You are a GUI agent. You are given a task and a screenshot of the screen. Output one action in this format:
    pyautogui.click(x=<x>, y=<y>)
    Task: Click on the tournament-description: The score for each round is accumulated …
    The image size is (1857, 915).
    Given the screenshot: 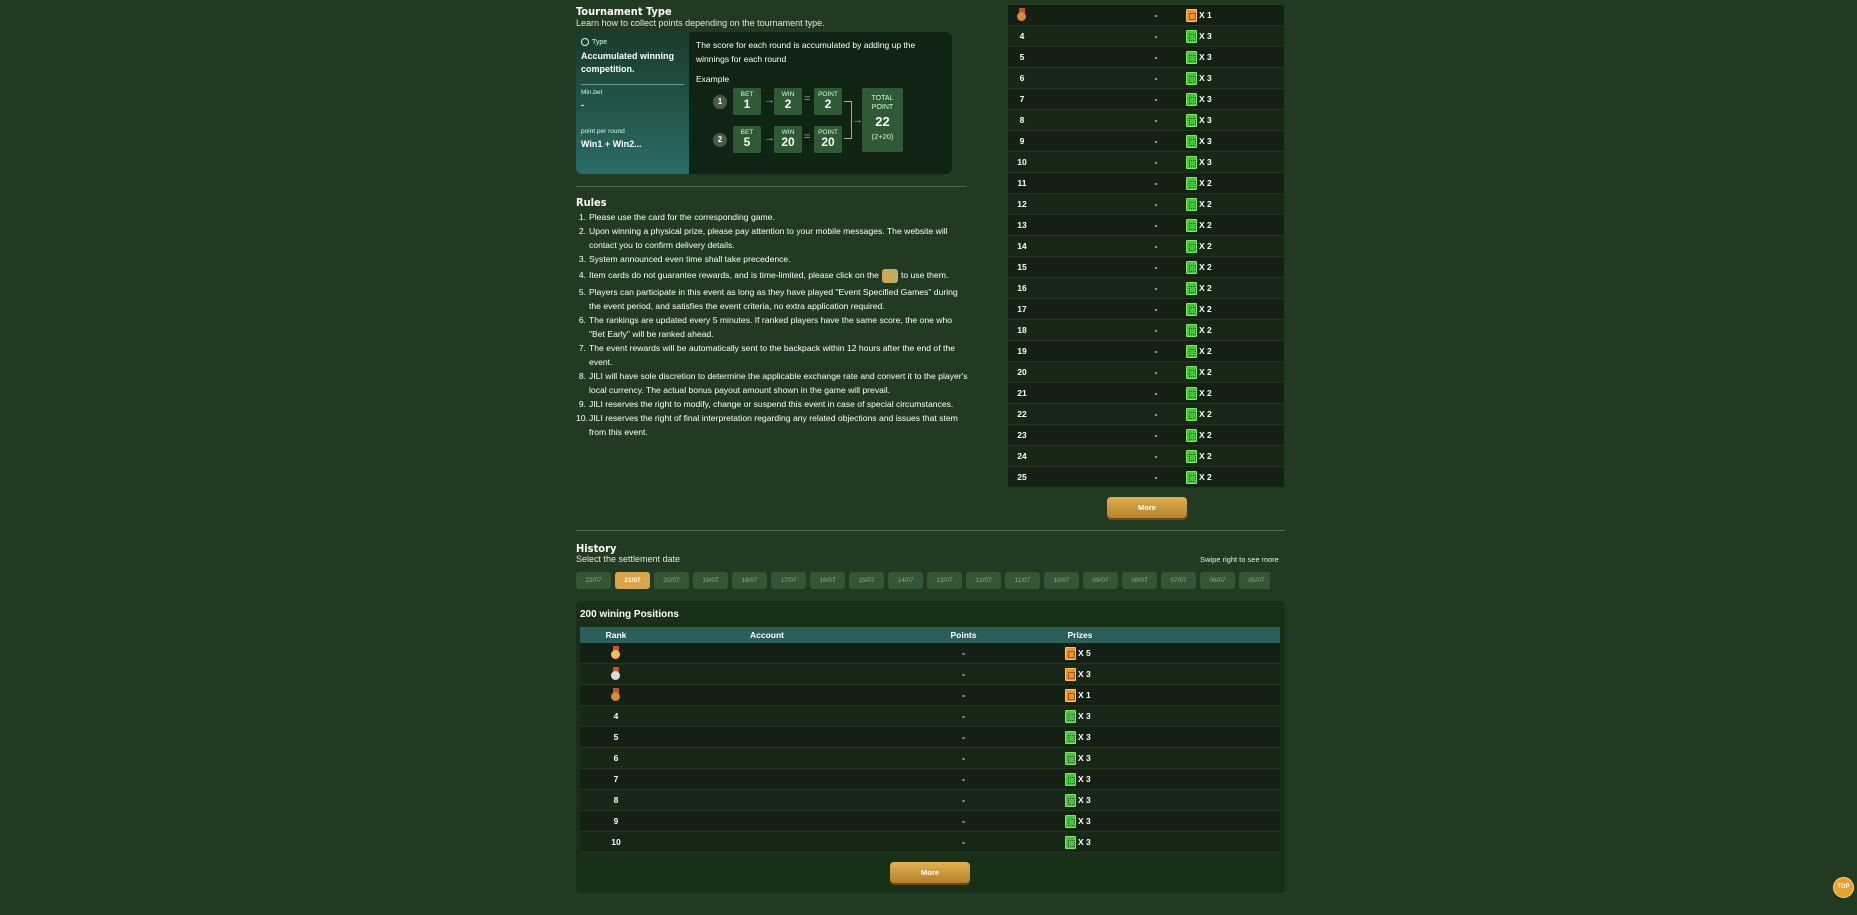 What is the action you would take?
    pyautogui.click(x=806, y=52)
    